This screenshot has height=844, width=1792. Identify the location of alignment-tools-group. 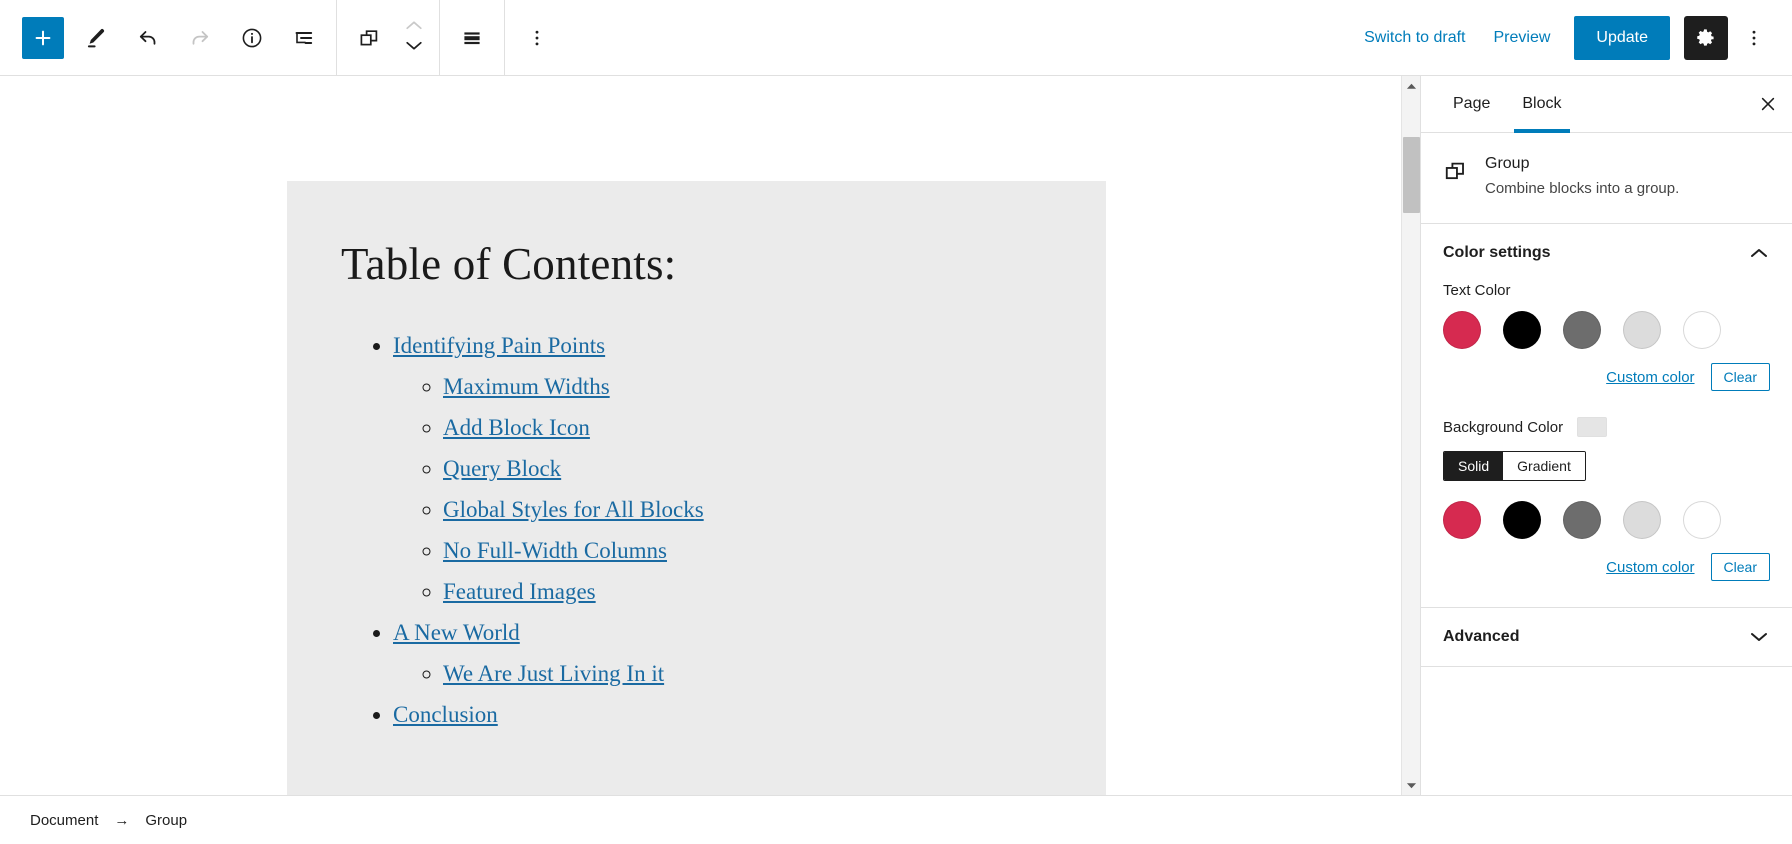
(472, 38).